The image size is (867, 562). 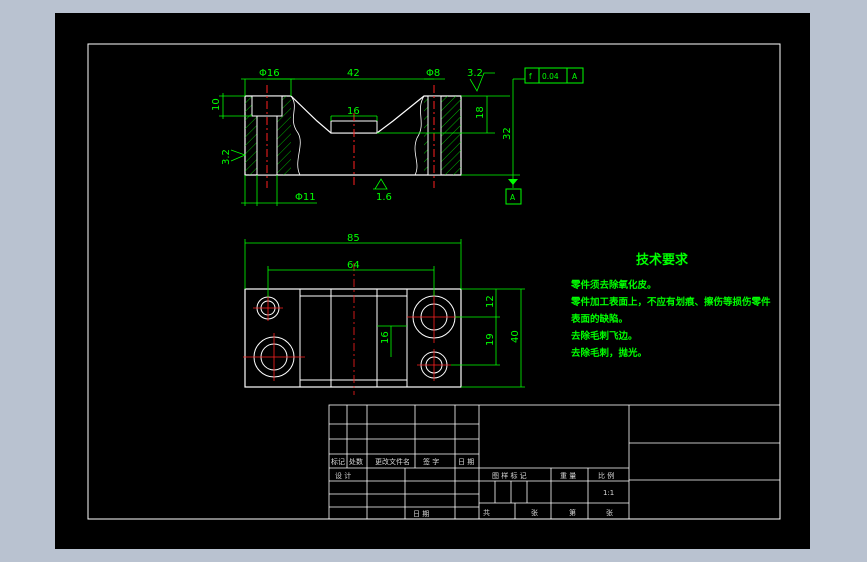 I want to click on tech-req-line-4: 去除毛刺飞边。, so click(x=604, y=336).